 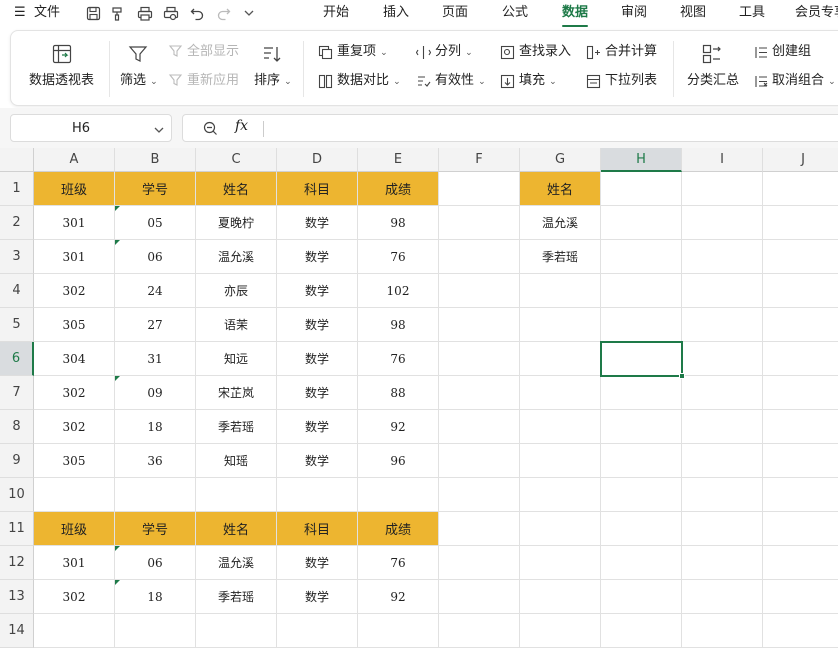 I want to click on row-header-6: 6, so click(x=17, y=359).